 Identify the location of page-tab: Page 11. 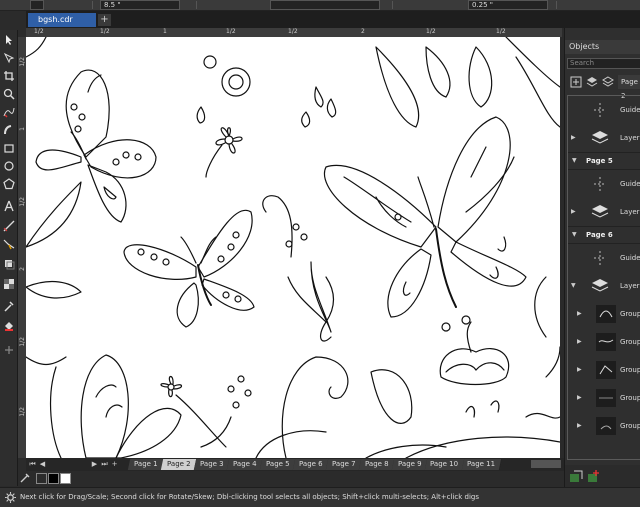
(482, 464).